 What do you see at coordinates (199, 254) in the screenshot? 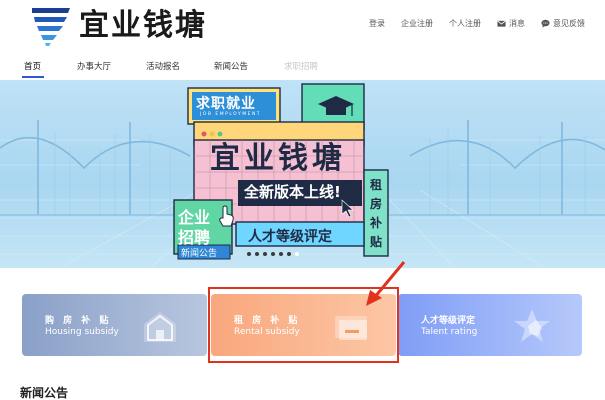
I see `banner-news-tag: 新闻公告` at bounding box center [199, 254].